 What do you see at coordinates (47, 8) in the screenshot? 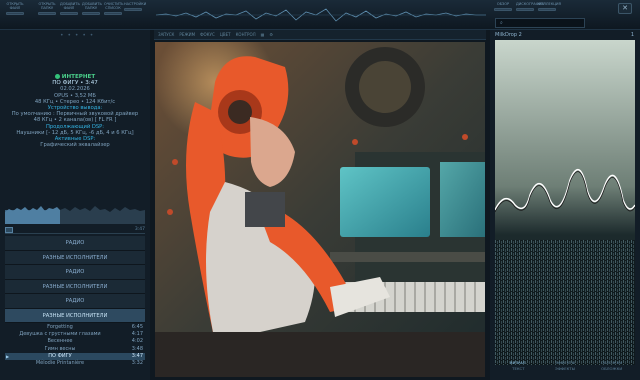
I see `toolbar-button-open-folder: ОТКРЫТЬ ПАПКУ` at bounding box center [47, 8].